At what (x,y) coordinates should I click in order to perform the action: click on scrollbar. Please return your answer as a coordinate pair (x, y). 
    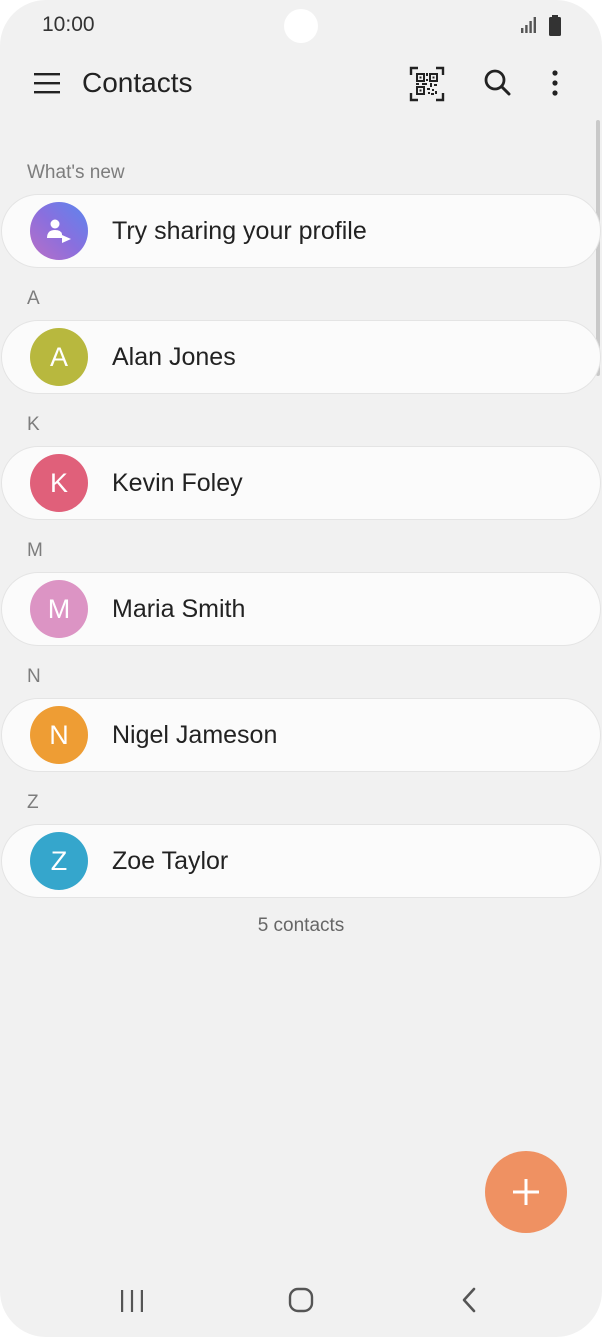
    Looking at the image, I should click on (598, 248).